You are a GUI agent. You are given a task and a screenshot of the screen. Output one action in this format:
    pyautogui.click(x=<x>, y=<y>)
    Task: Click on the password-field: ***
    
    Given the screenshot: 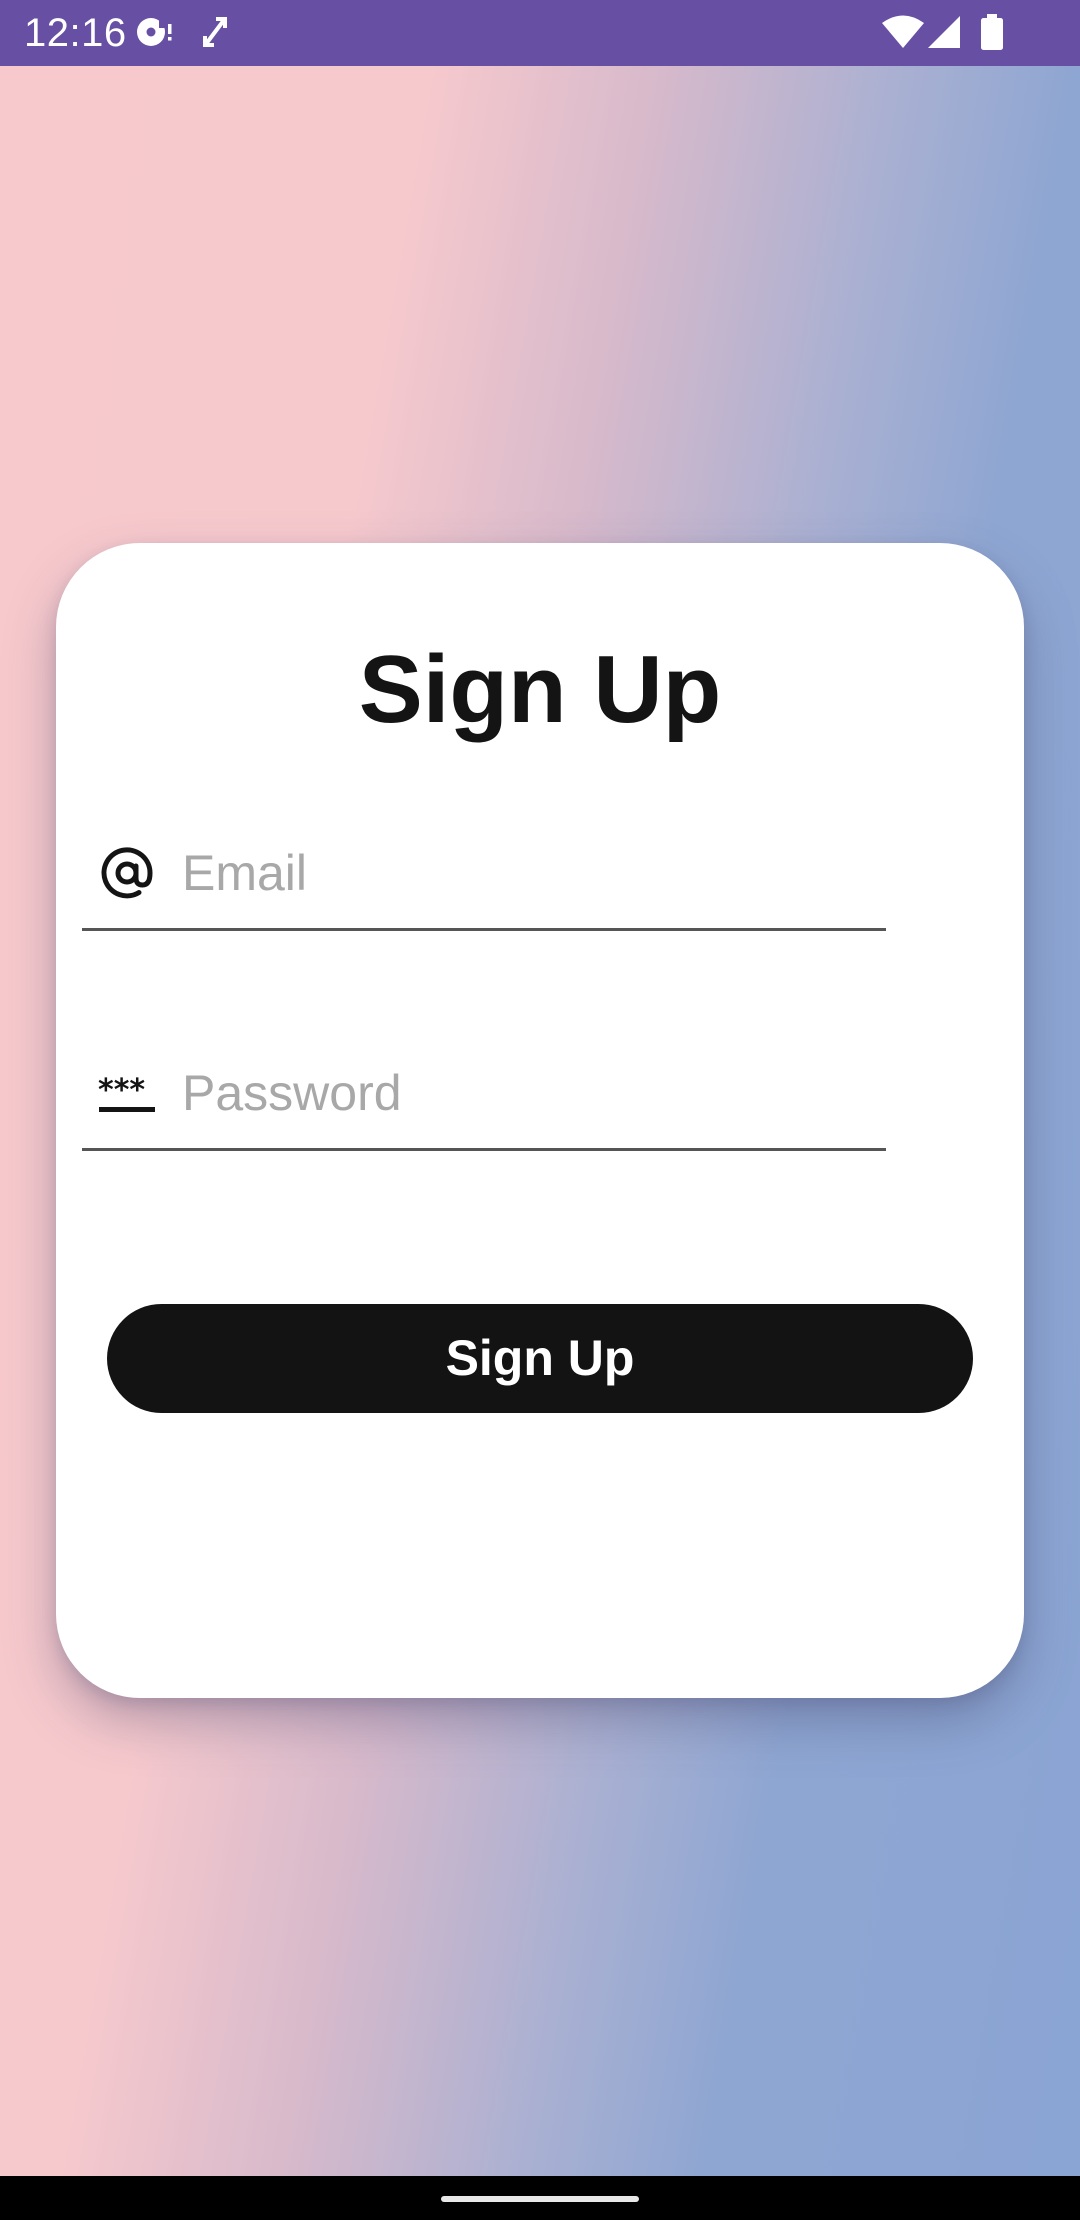 What is the action you would take?
    pyautogui.click(x=484, y=1094)
    